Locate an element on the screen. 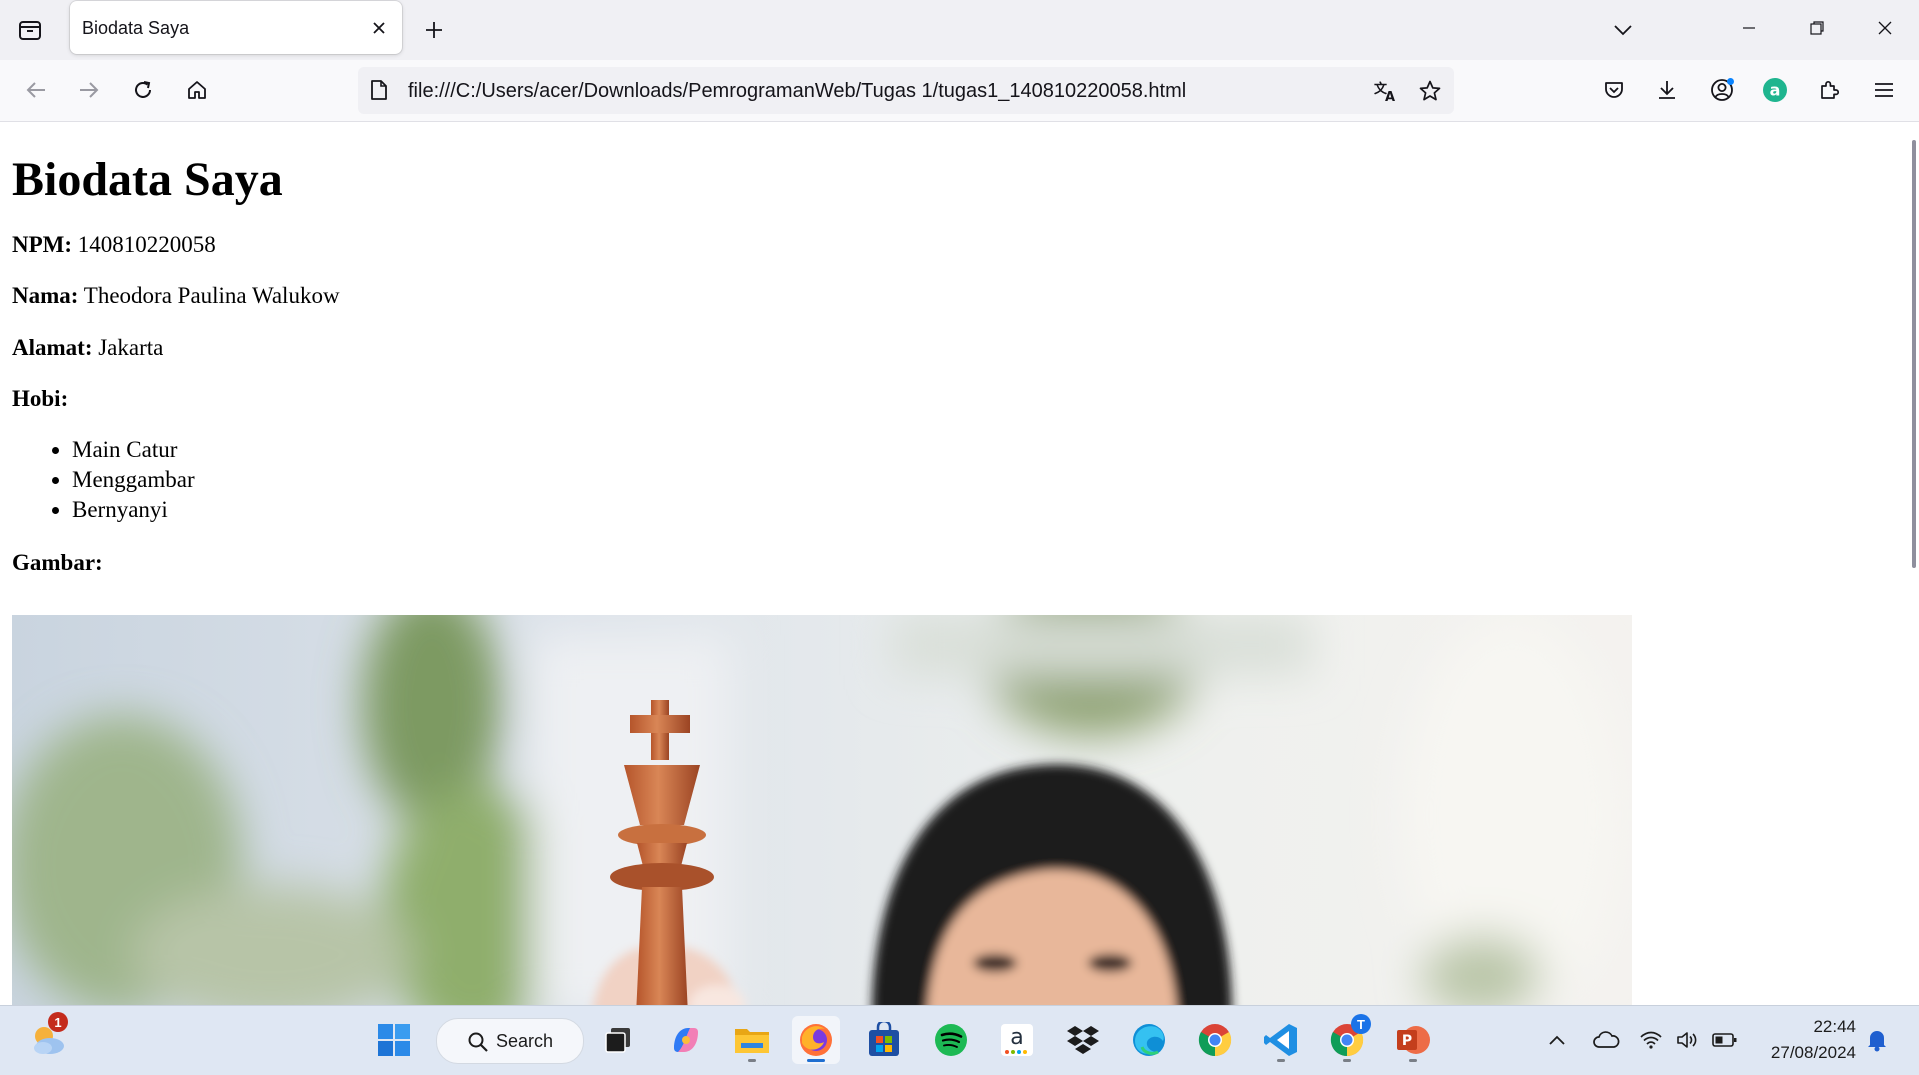  scrollbar-thumb is located at coordinates (1914, 354).